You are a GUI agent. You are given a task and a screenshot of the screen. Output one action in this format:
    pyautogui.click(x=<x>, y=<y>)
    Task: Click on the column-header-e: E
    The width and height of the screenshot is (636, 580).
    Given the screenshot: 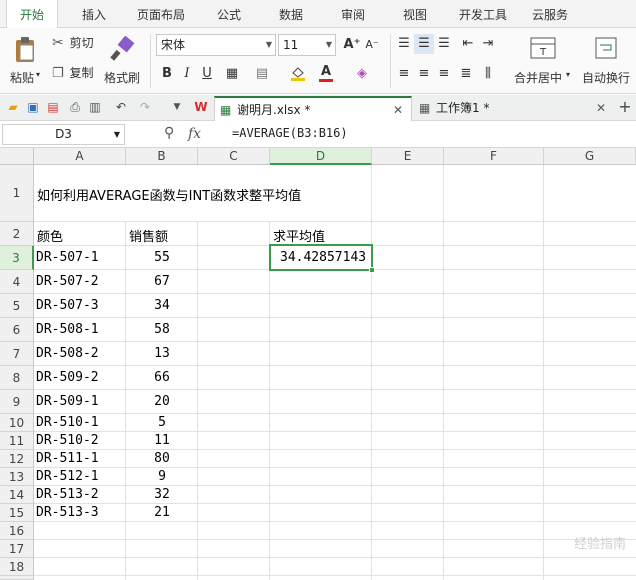 What is the action you would take?
    pyautogui.click(x=408, y=156)
    